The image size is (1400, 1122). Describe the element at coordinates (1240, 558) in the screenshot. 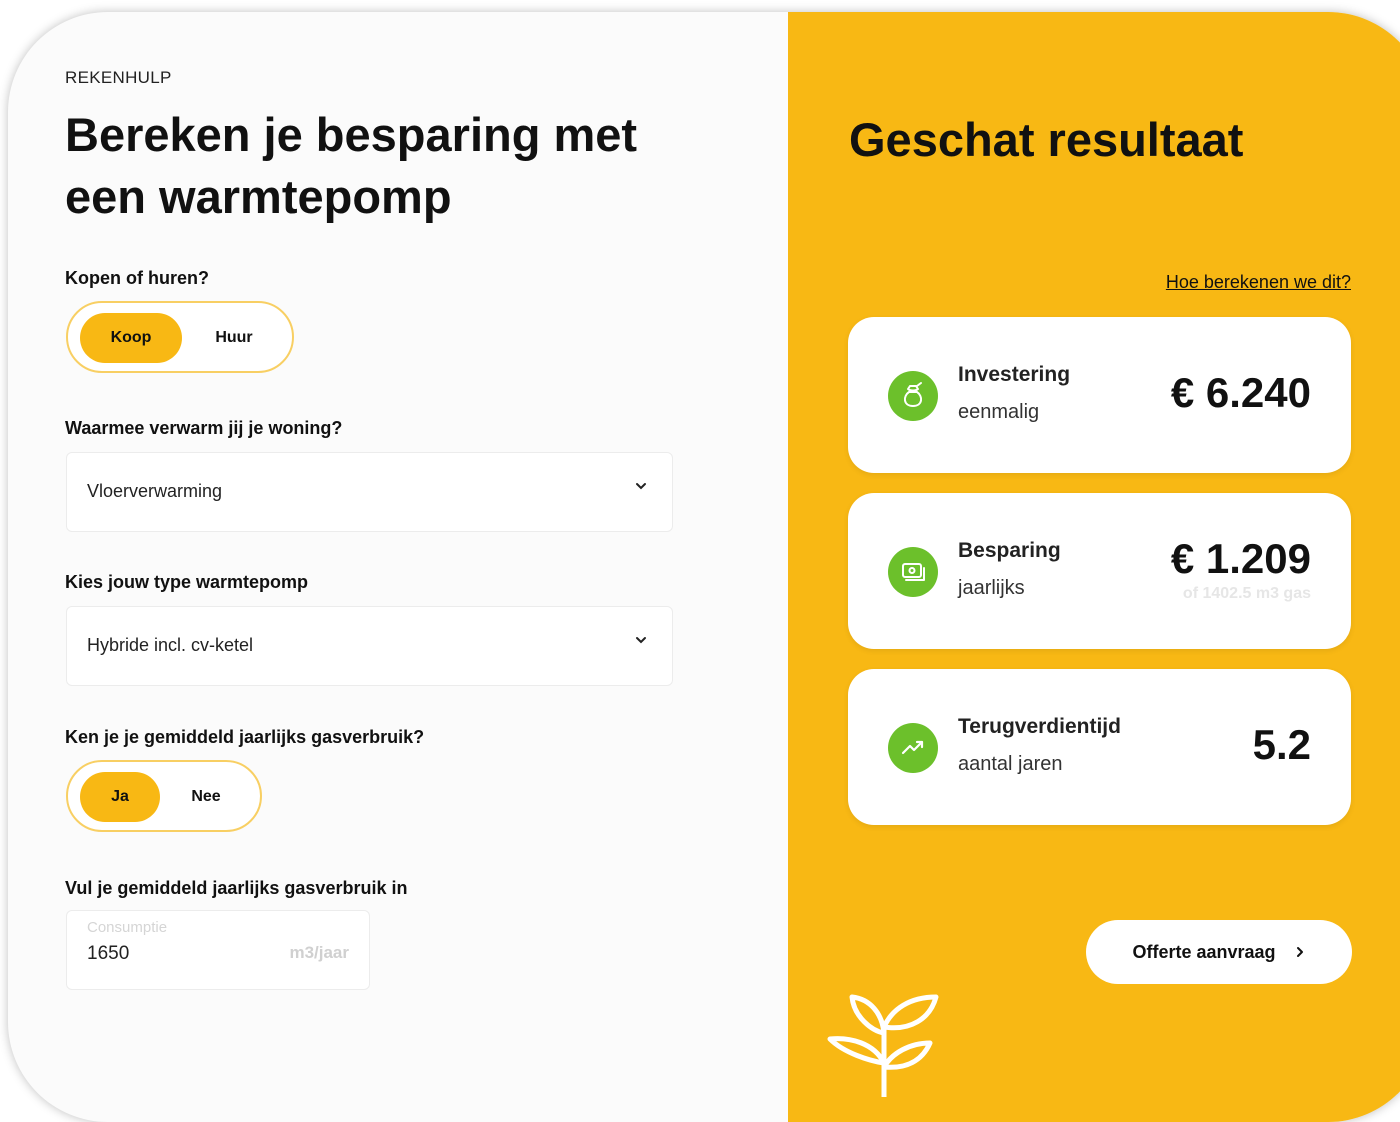

I see `savings-value: € 1.209` at that location.